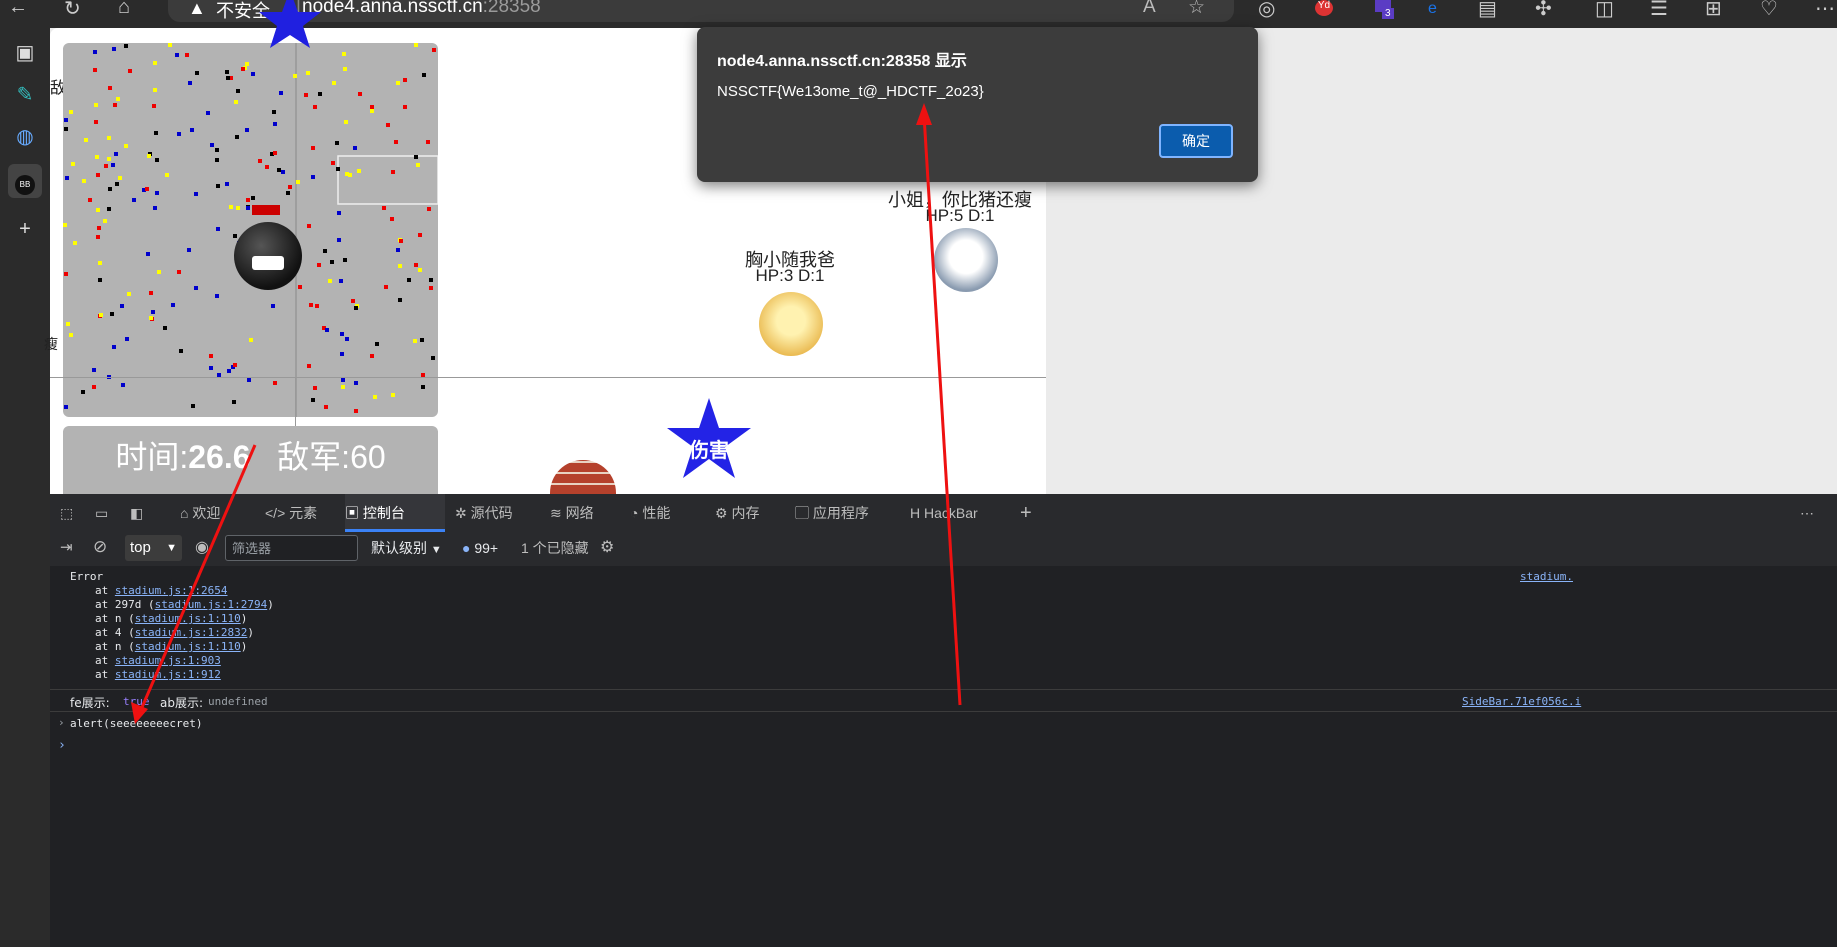  What do you see at coordinates (942, 410) in the screenshot?
I see `arrow-to-flag` at bounding box center [942, 410].